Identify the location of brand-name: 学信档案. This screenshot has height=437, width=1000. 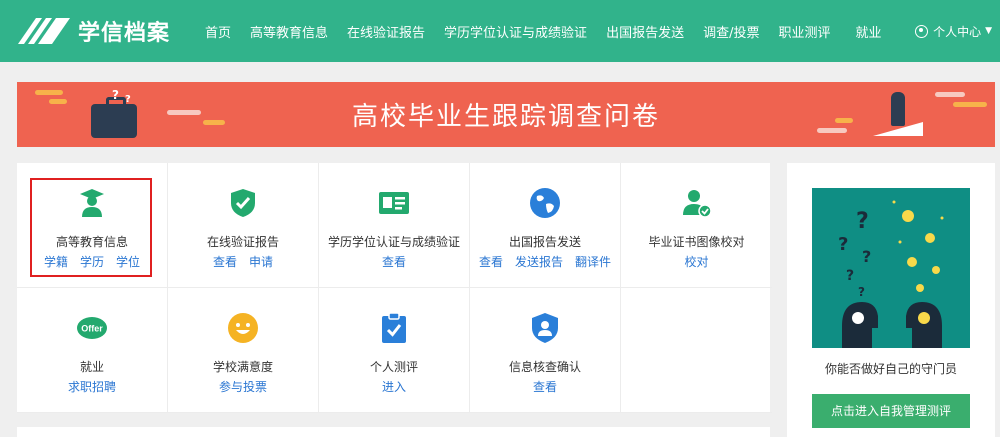
(124, 33).